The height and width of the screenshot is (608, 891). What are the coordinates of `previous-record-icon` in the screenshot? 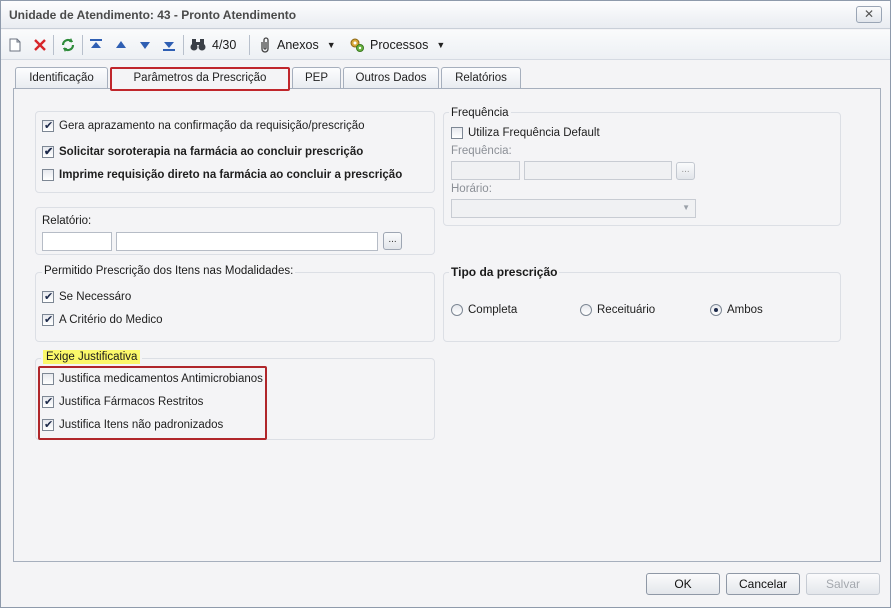 It's located at (121, 45).